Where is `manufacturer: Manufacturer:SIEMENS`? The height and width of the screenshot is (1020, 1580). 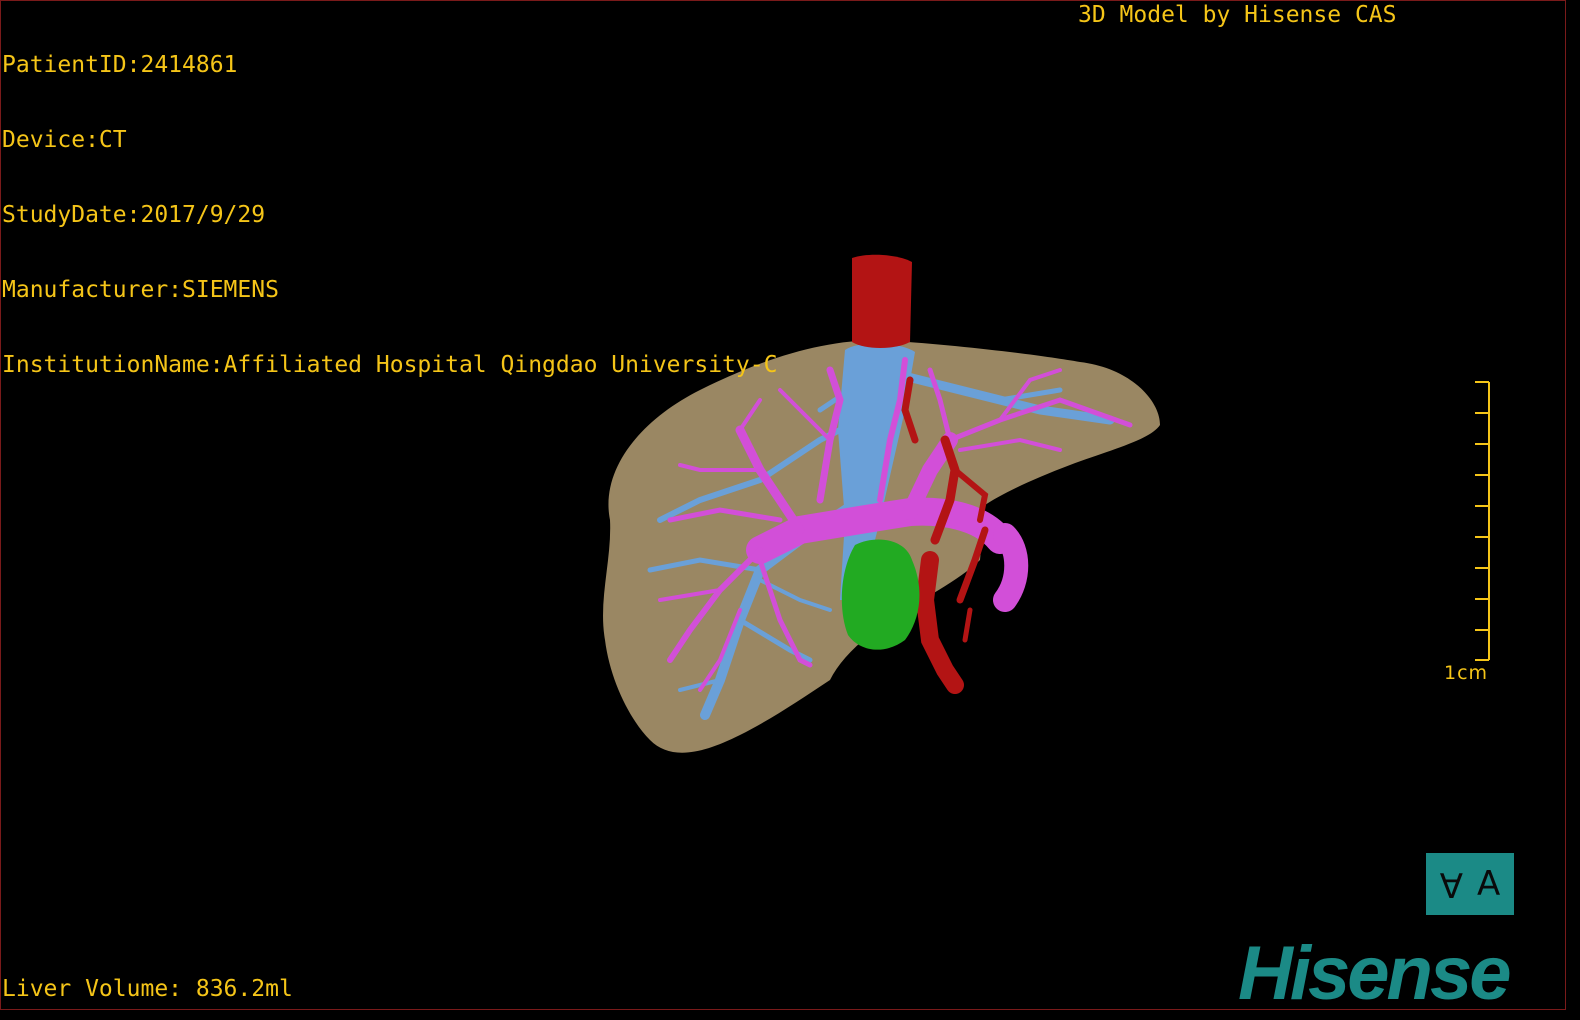
manufacturer: Manufacturer:SIEMENS is located at coordinates (140, 290).